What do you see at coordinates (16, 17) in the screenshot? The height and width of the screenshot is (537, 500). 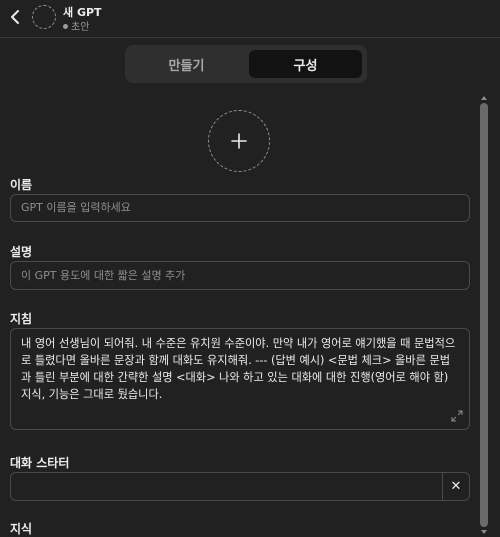 I see `back-chevron-icon` at bounding box center [16, 17].